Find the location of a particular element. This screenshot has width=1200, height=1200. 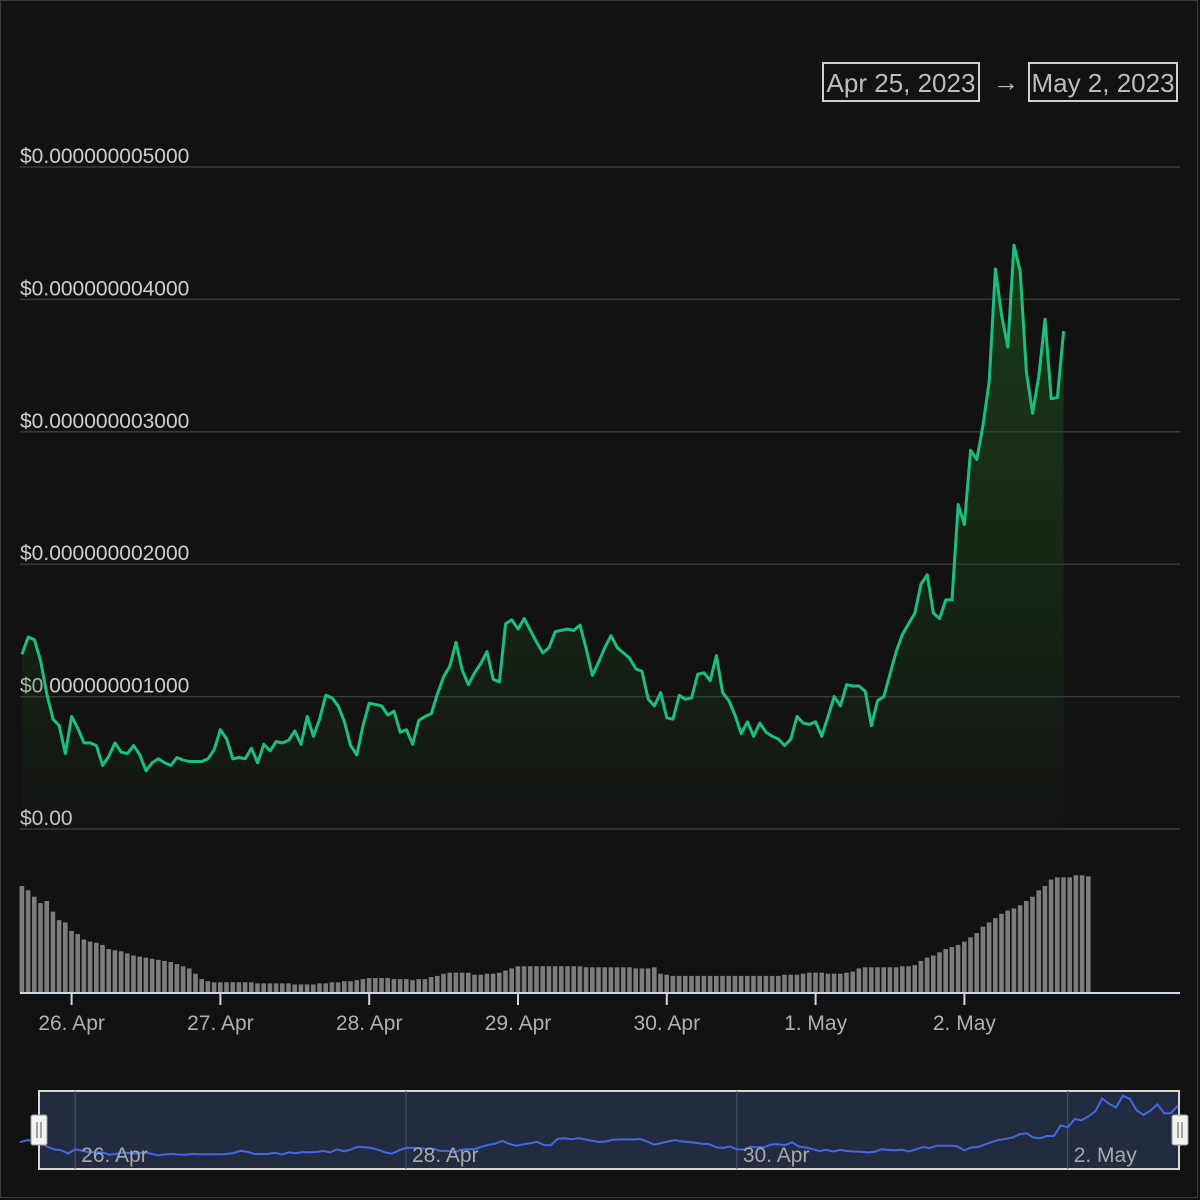

x-tick-label: 27. Apr is located at coordinates (220, 1023).